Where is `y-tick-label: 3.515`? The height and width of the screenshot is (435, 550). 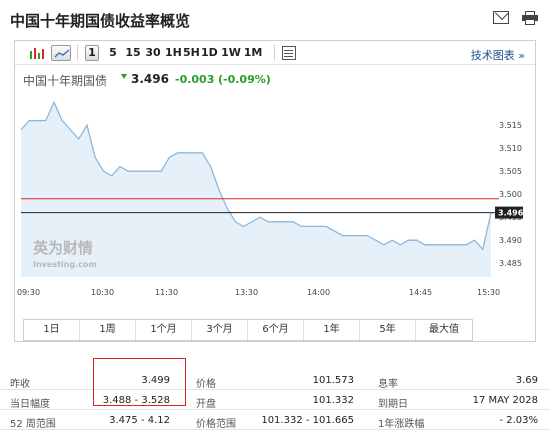
y-tick-label: 3.515 is located at coordinates (510, 125).